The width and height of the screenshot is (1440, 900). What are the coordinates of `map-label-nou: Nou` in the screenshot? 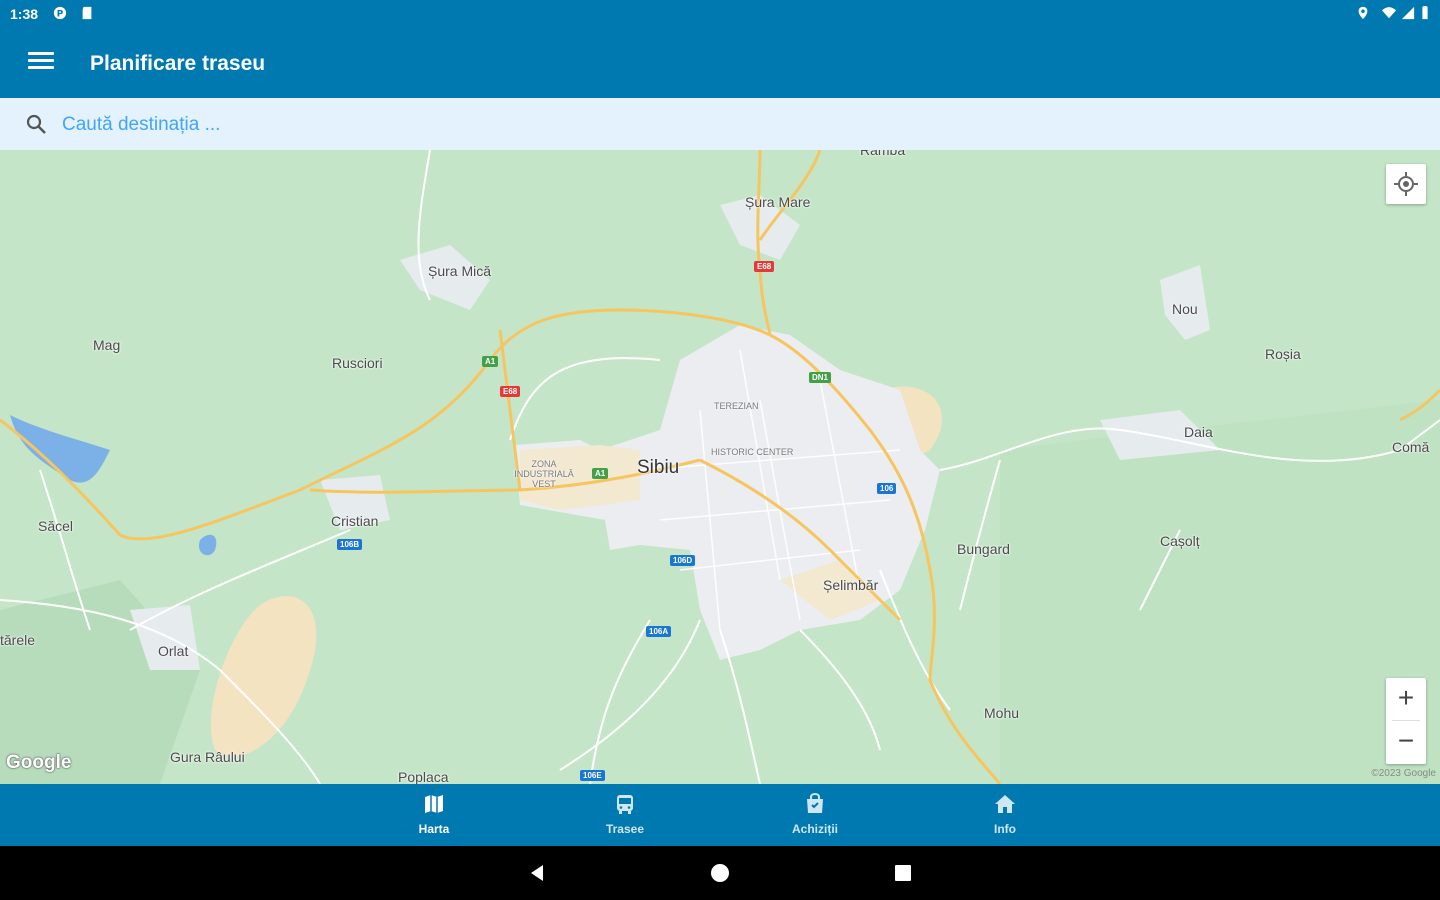 It's located at (1185, 309).